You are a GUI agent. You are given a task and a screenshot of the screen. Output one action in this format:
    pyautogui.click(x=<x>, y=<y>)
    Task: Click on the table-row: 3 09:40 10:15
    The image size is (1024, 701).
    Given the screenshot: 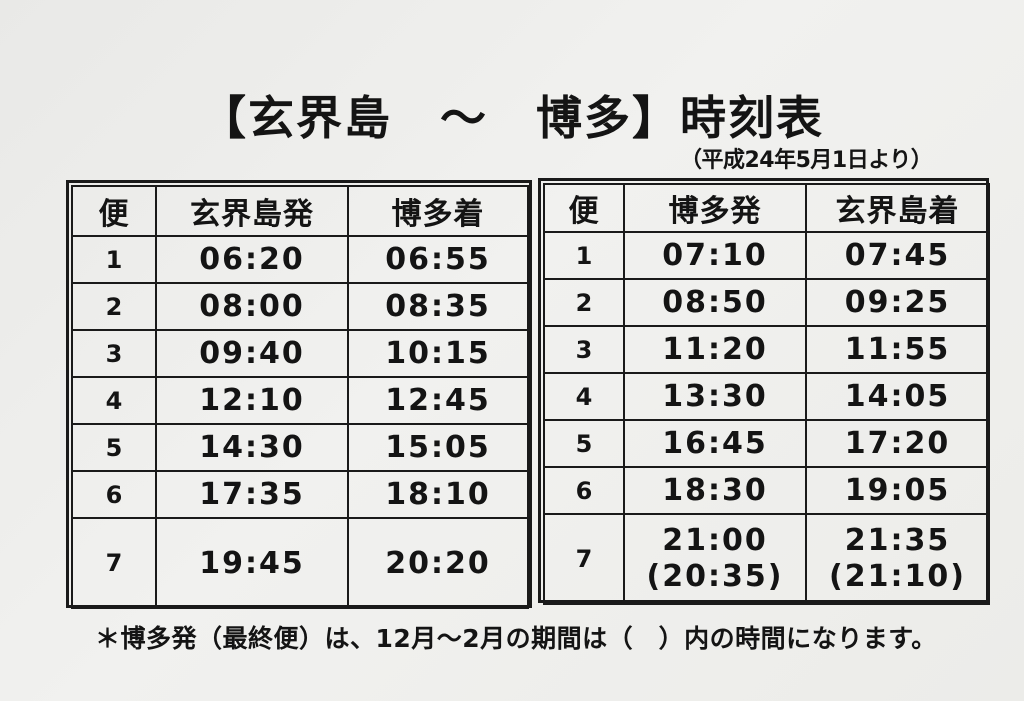 What is the action you would take?
    pyautogui.click(x=300, y=353)
    